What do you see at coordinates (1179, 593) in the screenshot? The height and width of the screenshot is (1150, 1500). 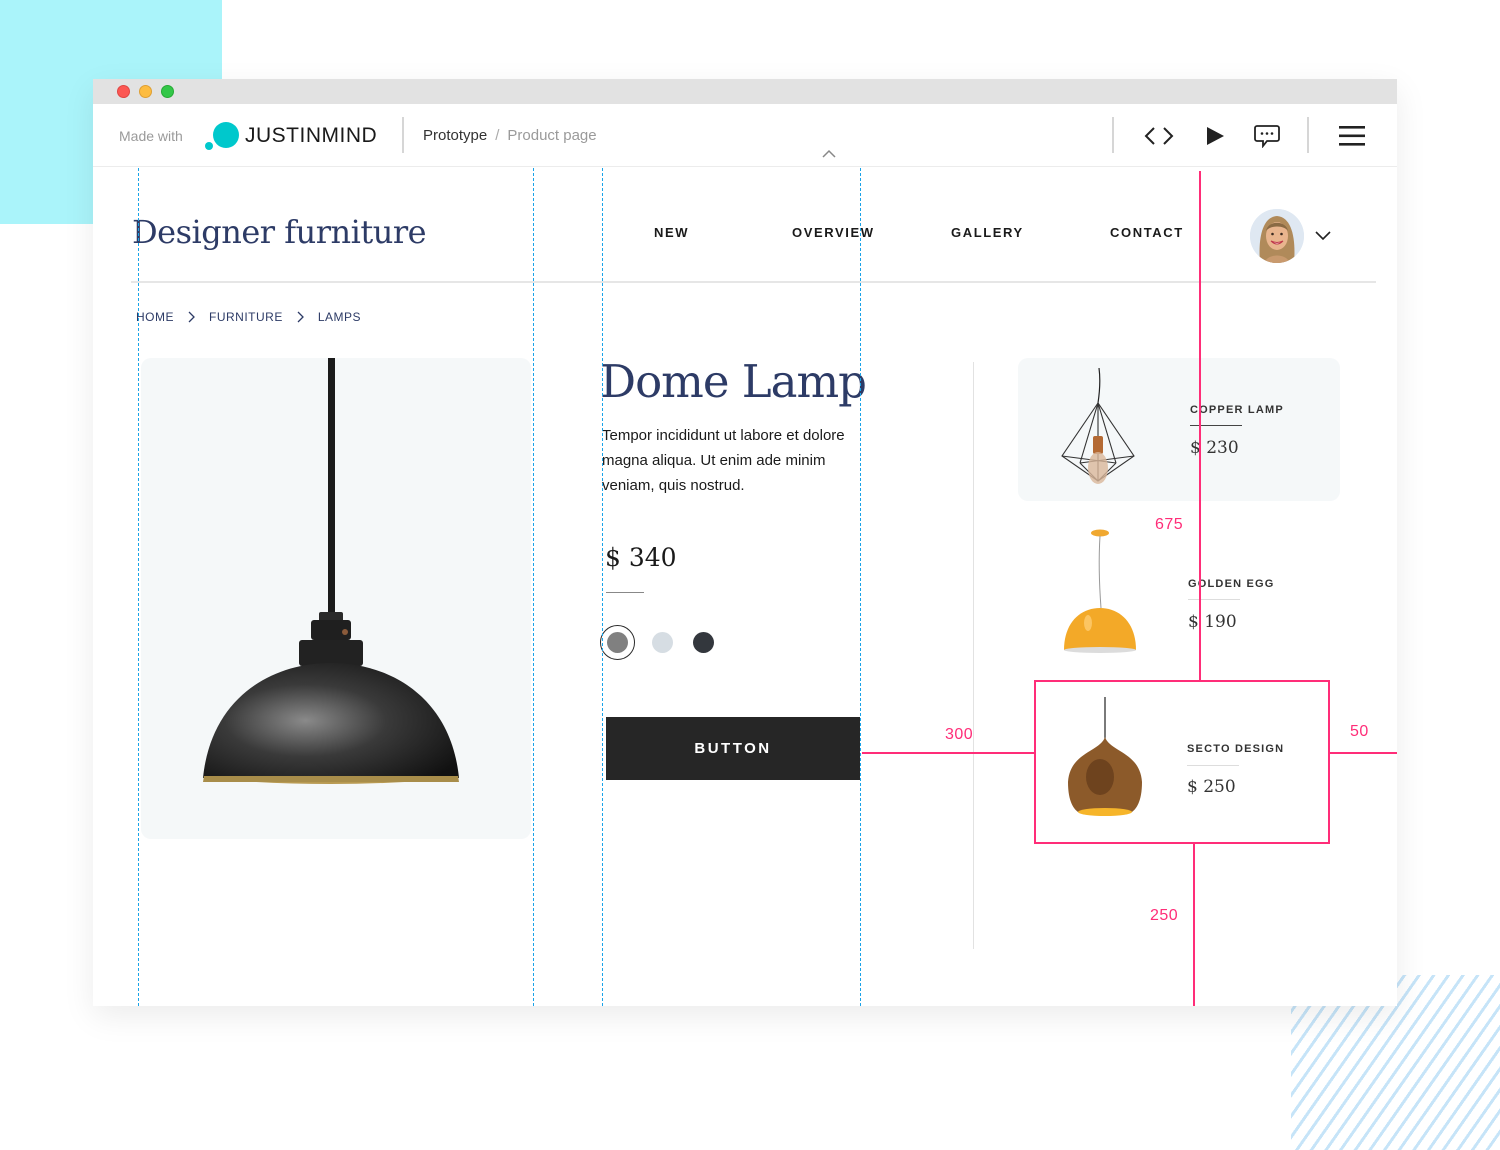 I see `related-product-card: GOLDEN EGG $ 190` at bounding box center [1179, 593].